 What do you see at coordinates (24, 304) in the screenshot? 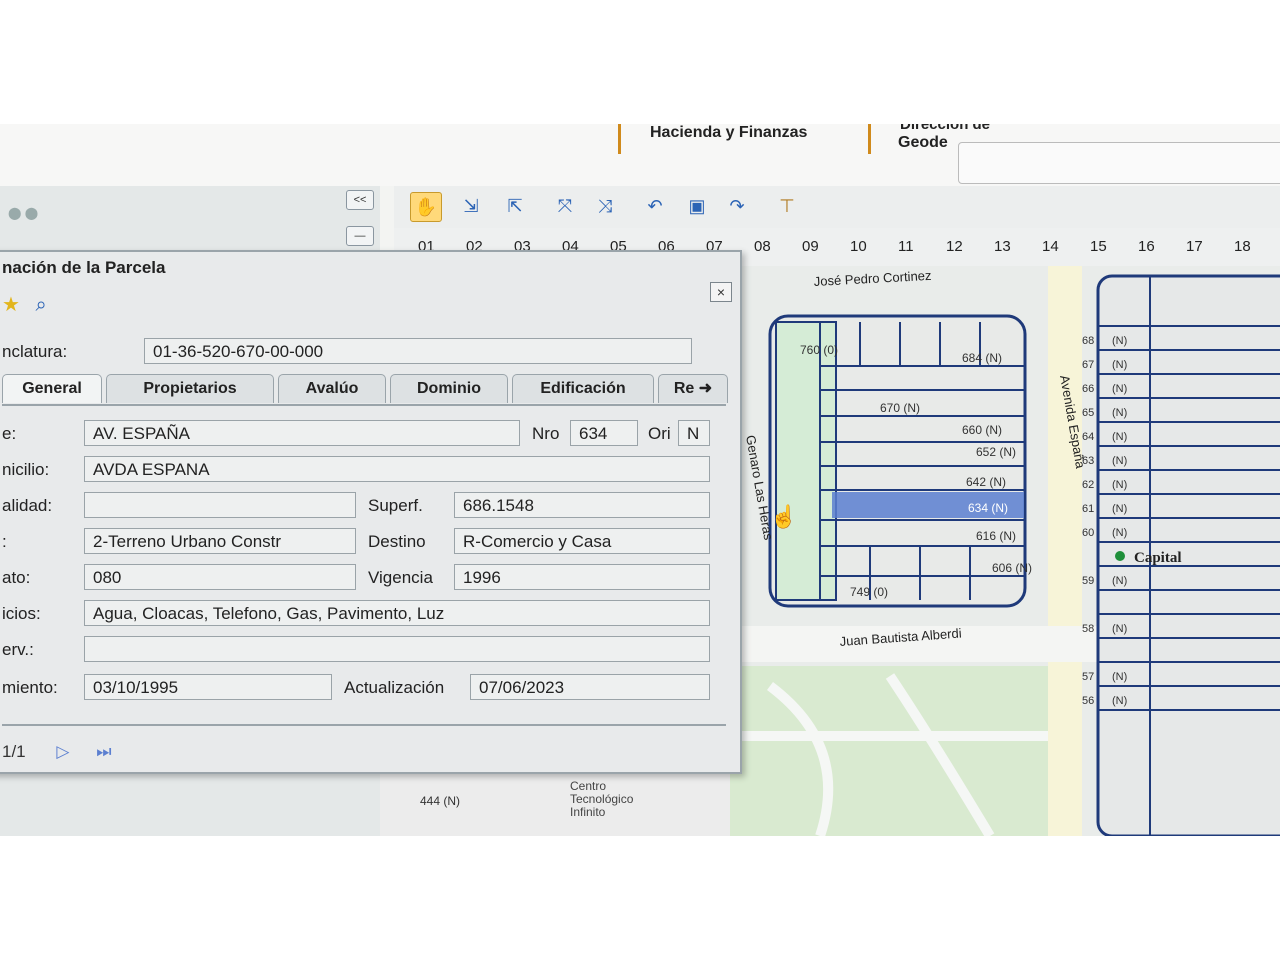
I see `dialog-icons: ★ ⌕` at bounding box center [24, 304].